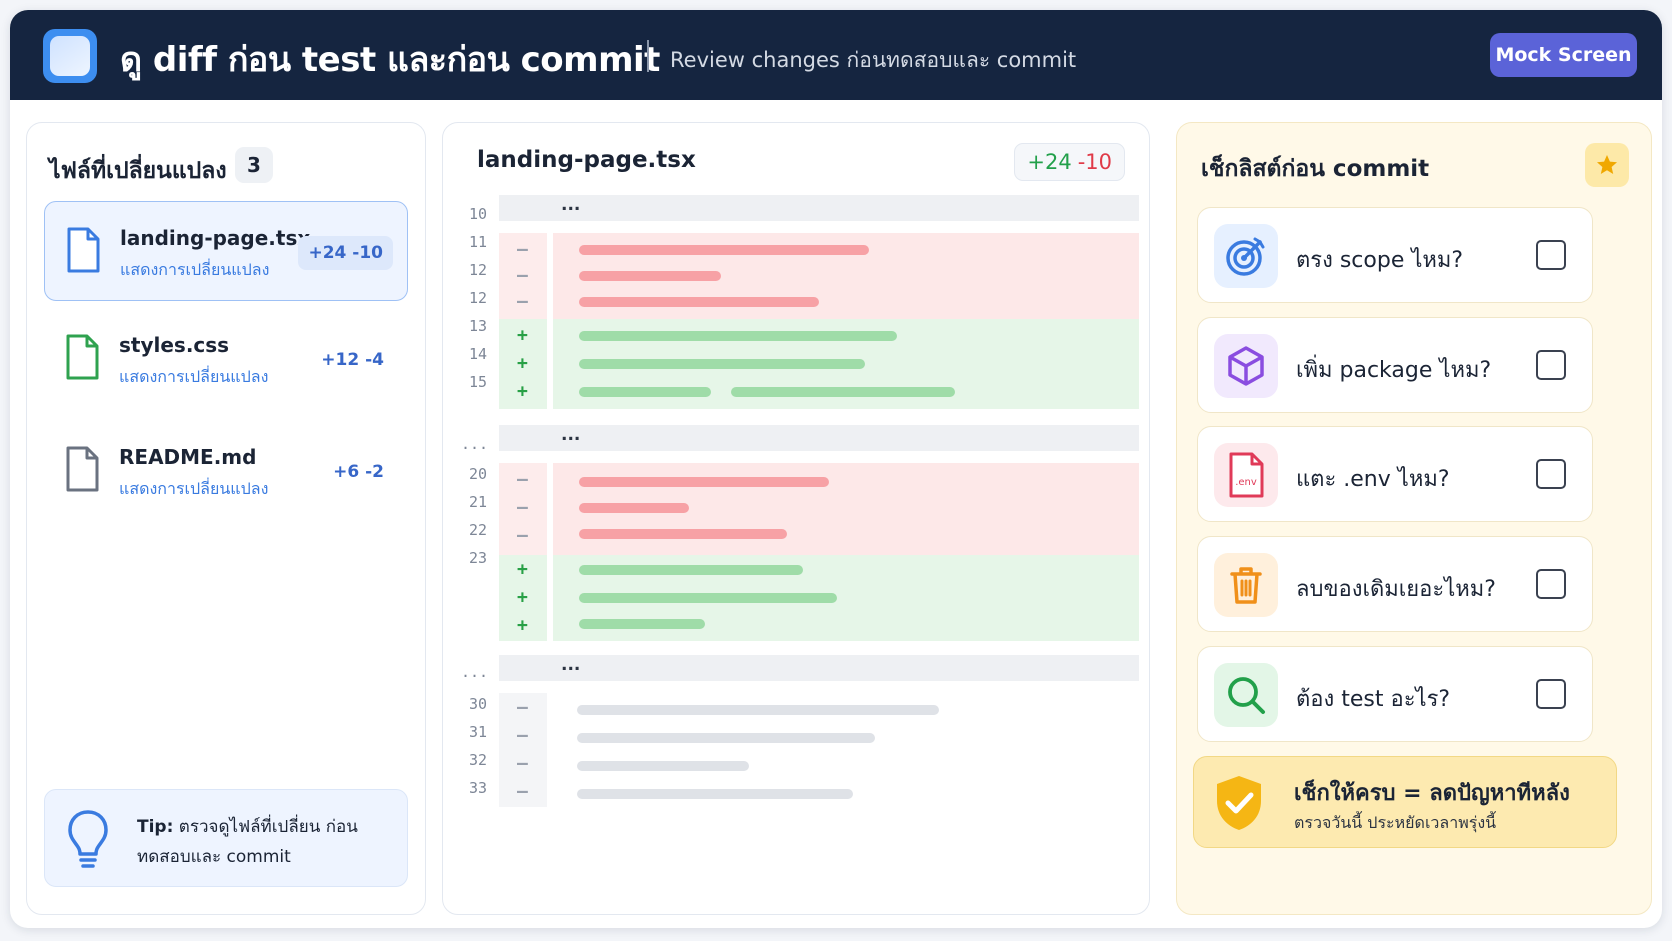 This screenshot has width=1672, height=941. I want to click on checklist-item-test: ต้อง test อะไร?, so click(1395, 694).